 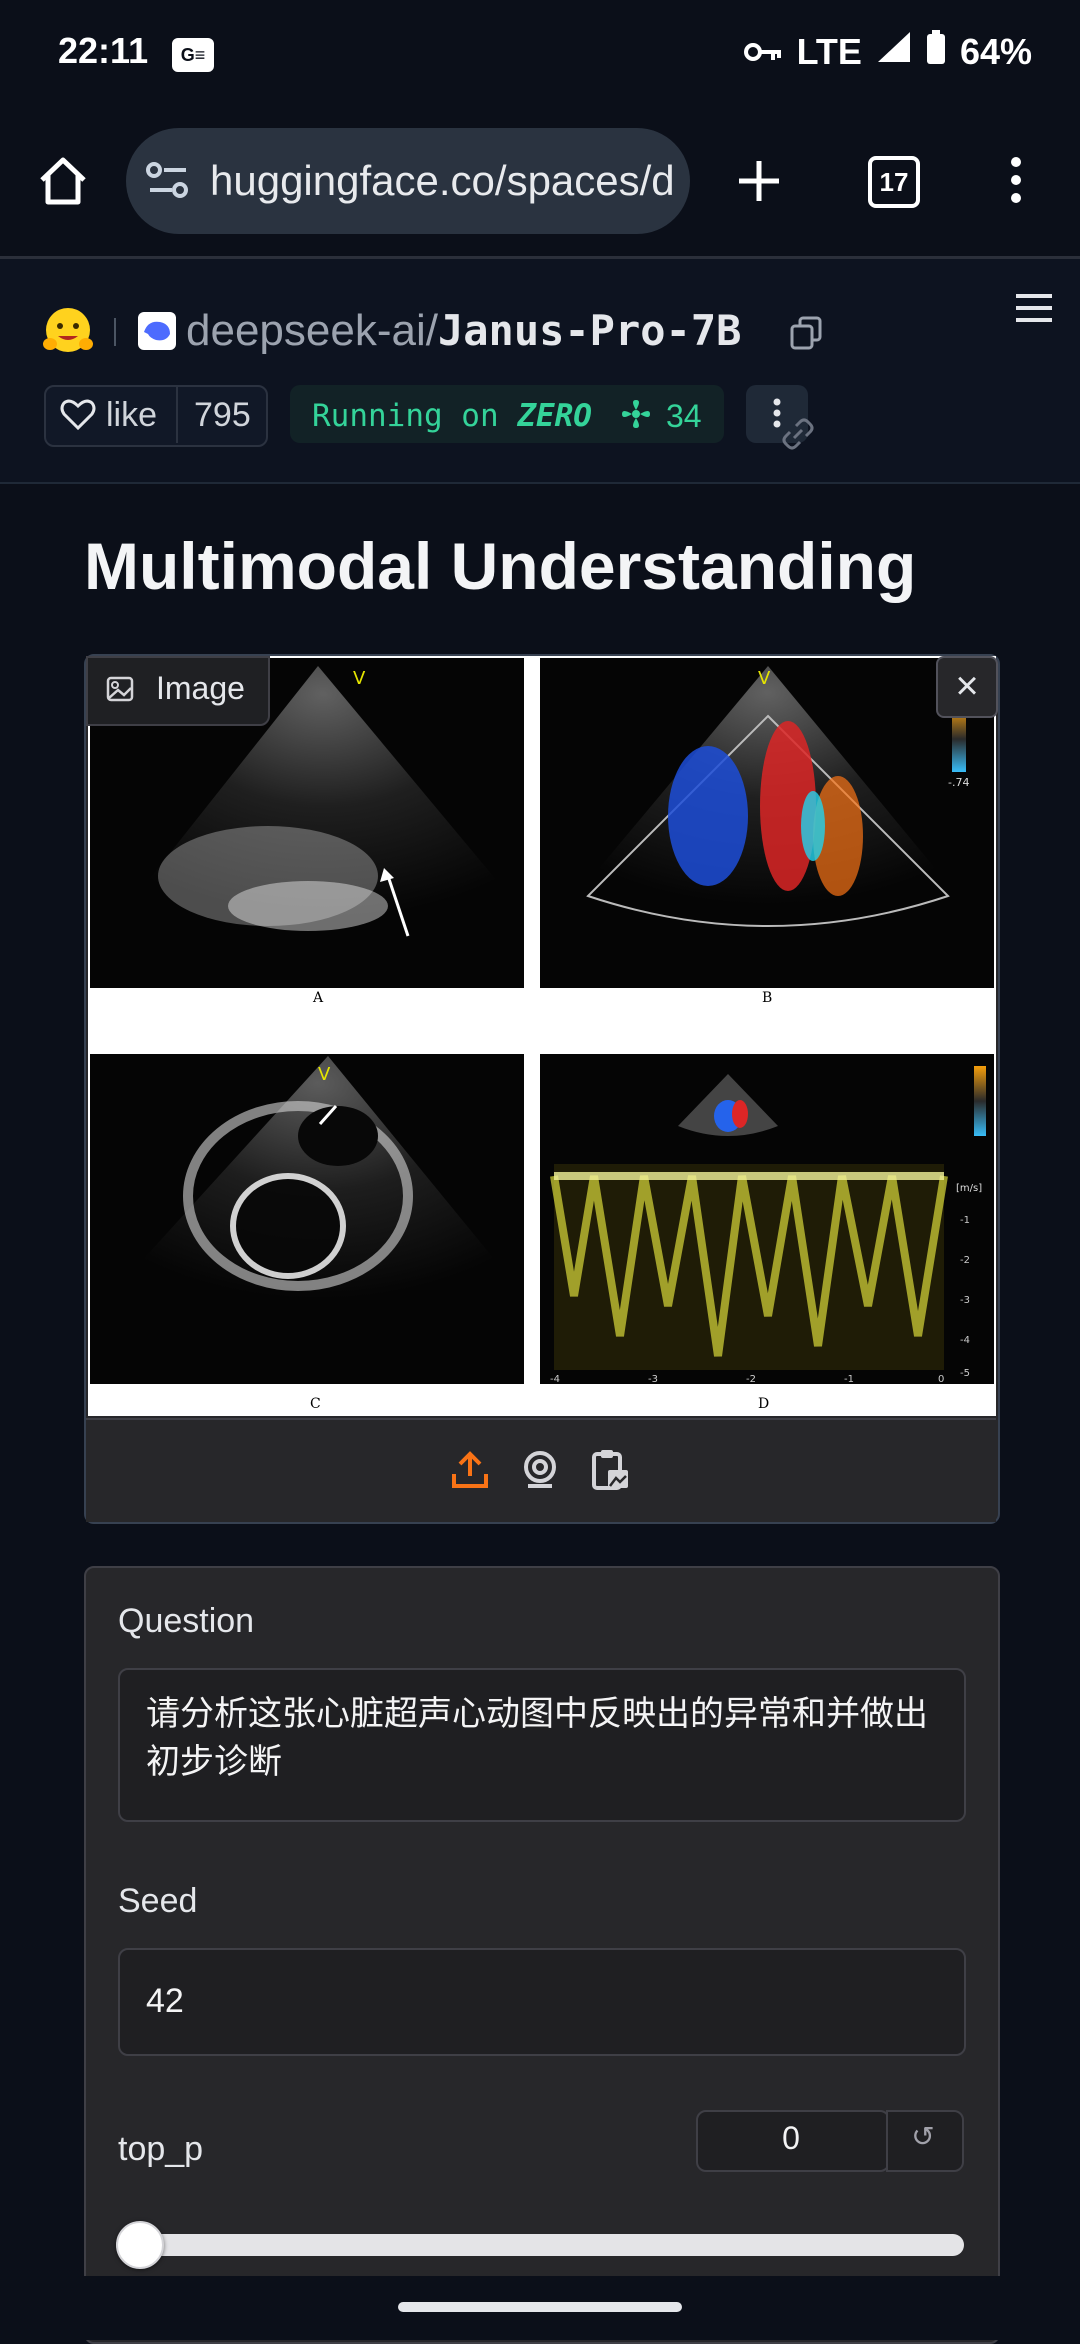 I want to click on panel-d-x-2: -3, so click(x=653, y=1379).